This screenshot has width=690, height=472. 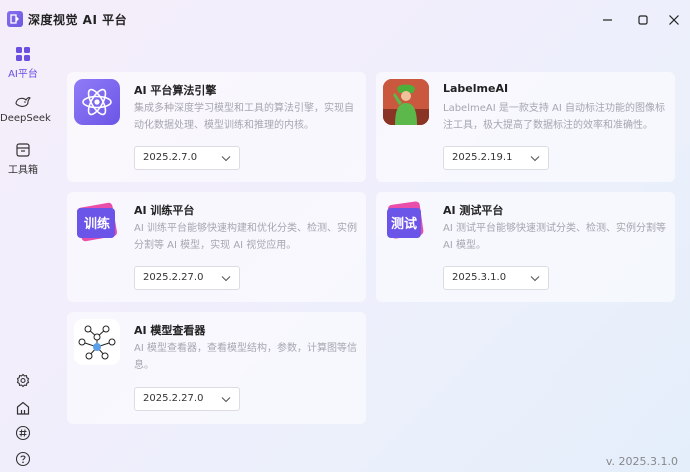 I want to click on close-button, so click(x=674, y=20).